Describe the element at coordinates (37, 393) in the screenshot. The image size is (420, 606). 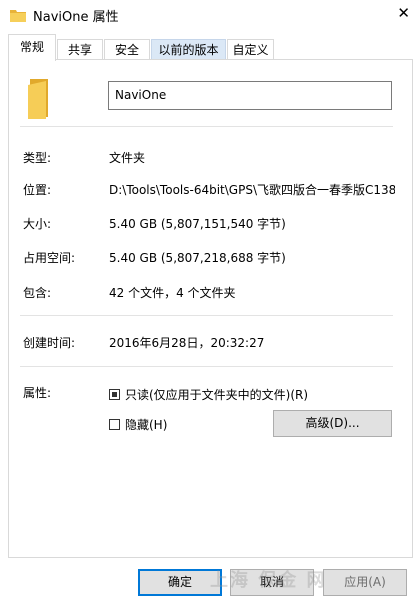
I see `attributes-label: 属性:` at that location.